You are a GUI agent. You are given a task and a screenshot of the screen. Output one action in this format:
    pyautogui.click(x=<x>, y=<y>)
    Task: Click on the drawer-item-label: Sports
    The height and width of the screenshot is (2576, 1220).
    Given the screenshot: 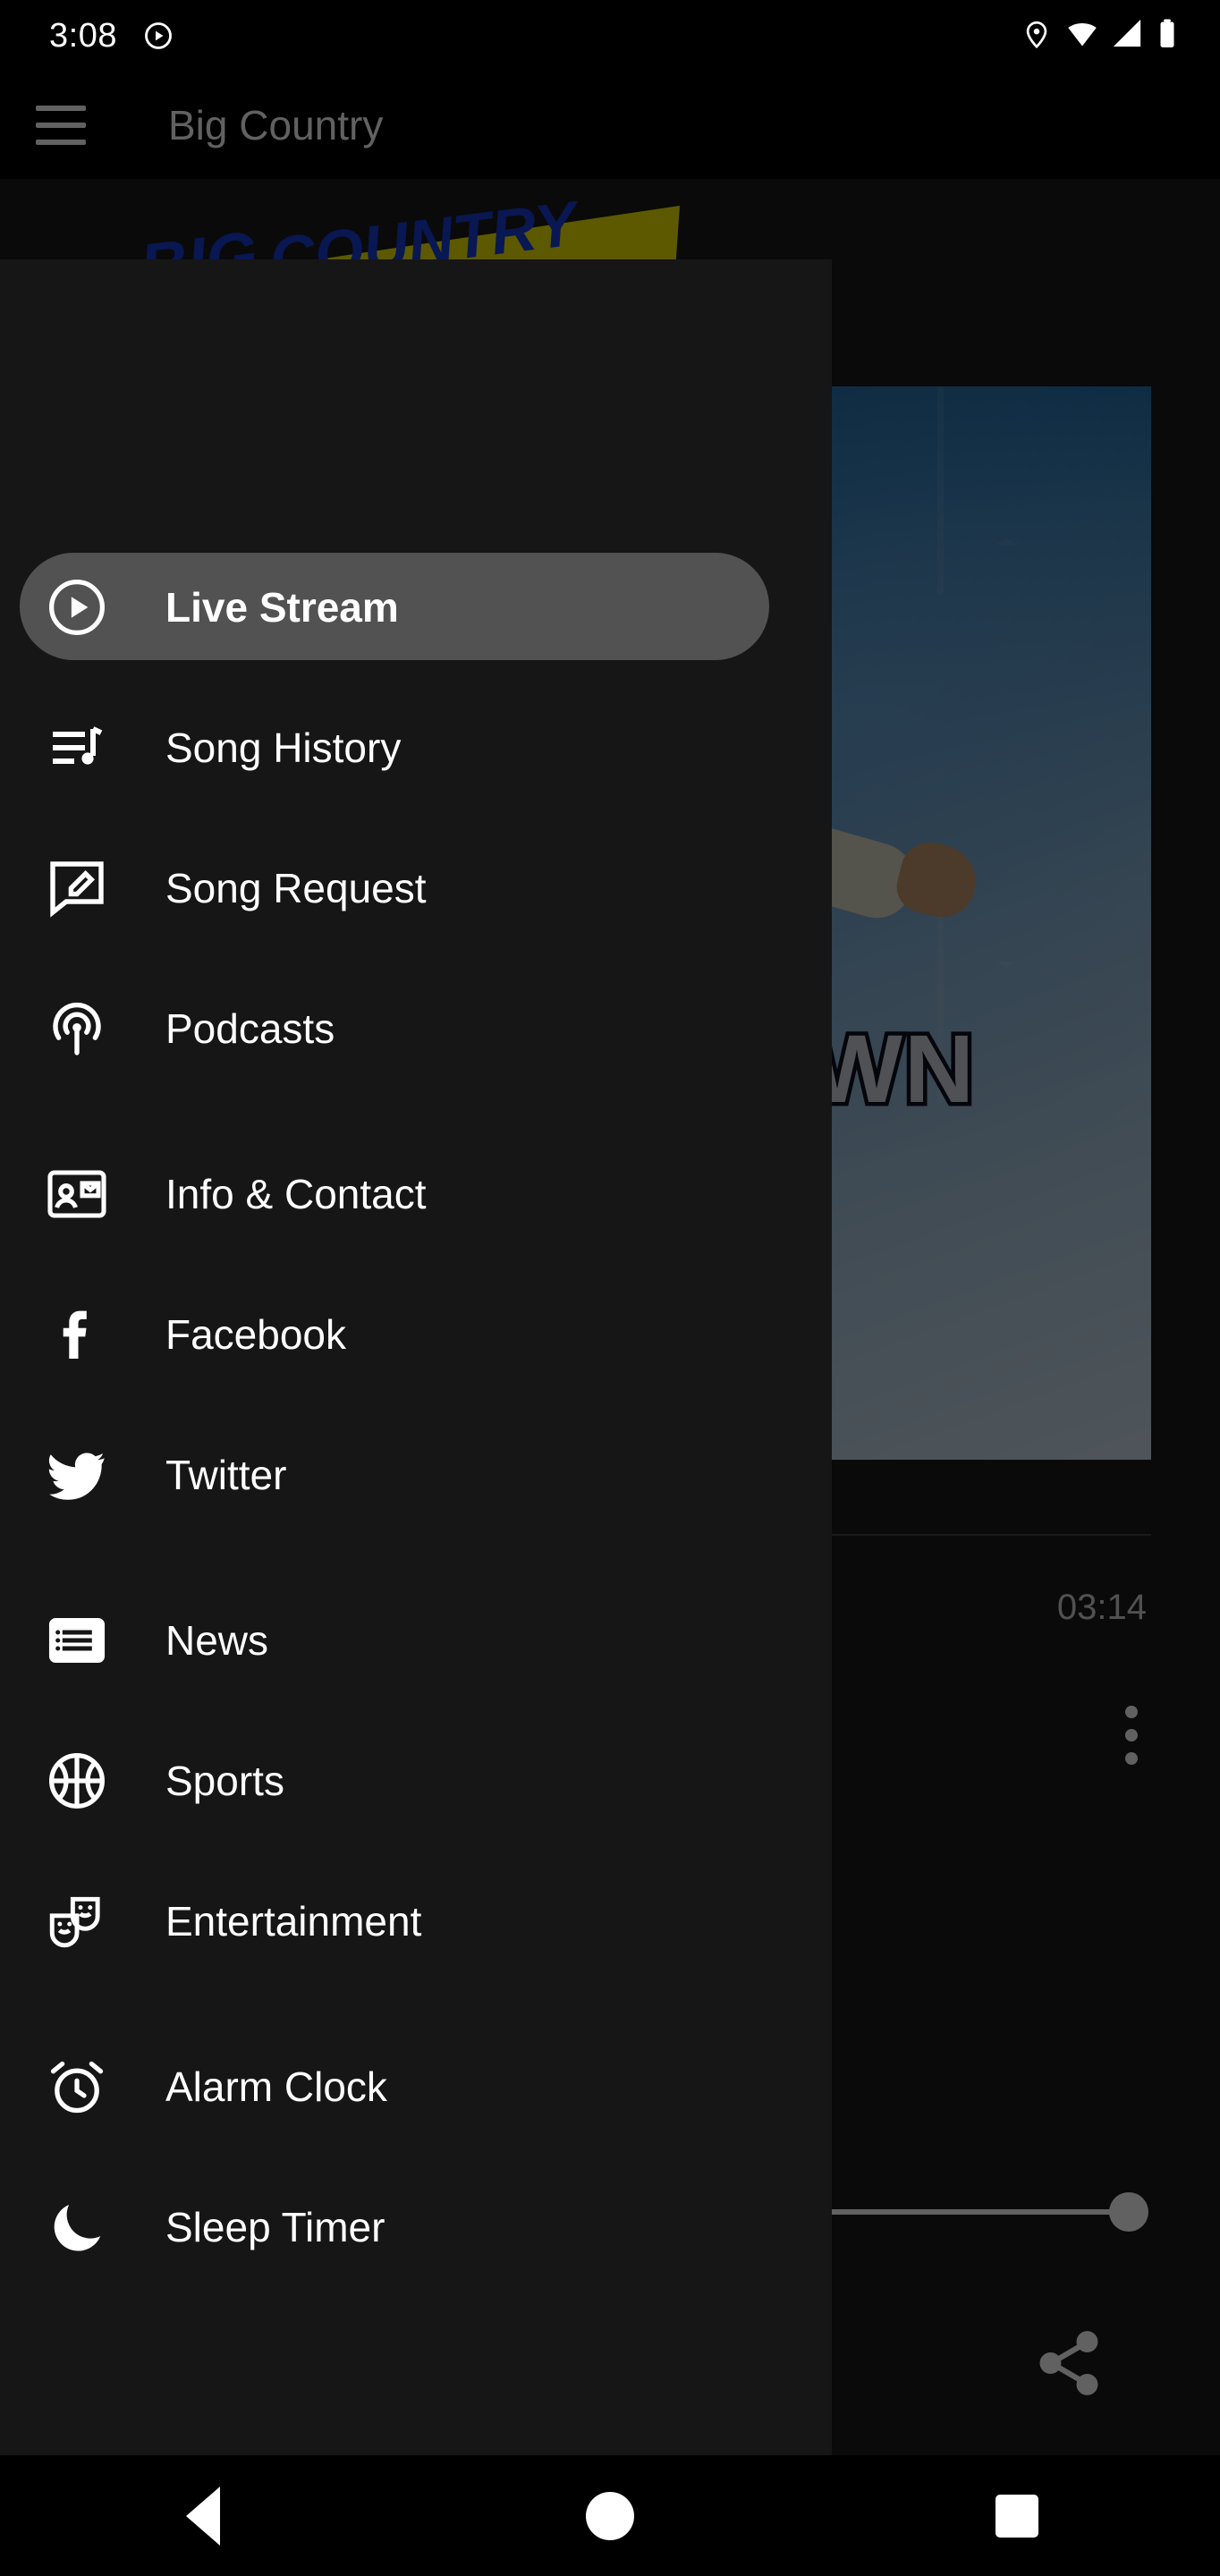 What is the action you would take?
    pyautogui.click(x=224, y=1780)
    